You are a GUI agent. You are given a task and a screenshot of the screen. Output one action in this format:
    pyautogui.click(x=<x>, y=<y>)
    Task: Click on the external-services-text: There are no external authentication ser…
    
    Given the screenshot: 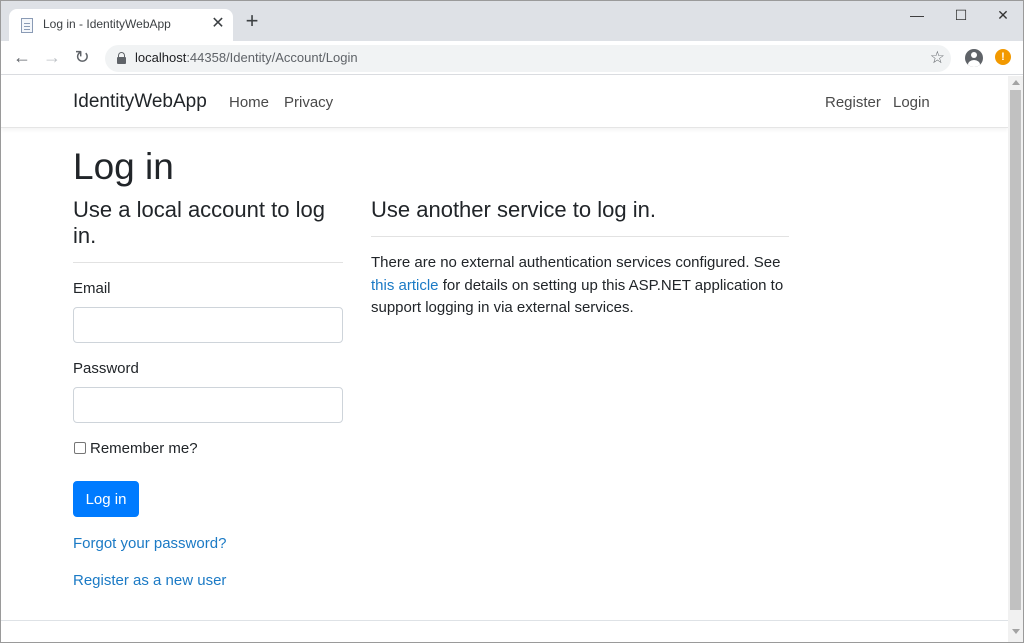 What is the action you would take?
    pyautogui.click(x=580, y=286)
    